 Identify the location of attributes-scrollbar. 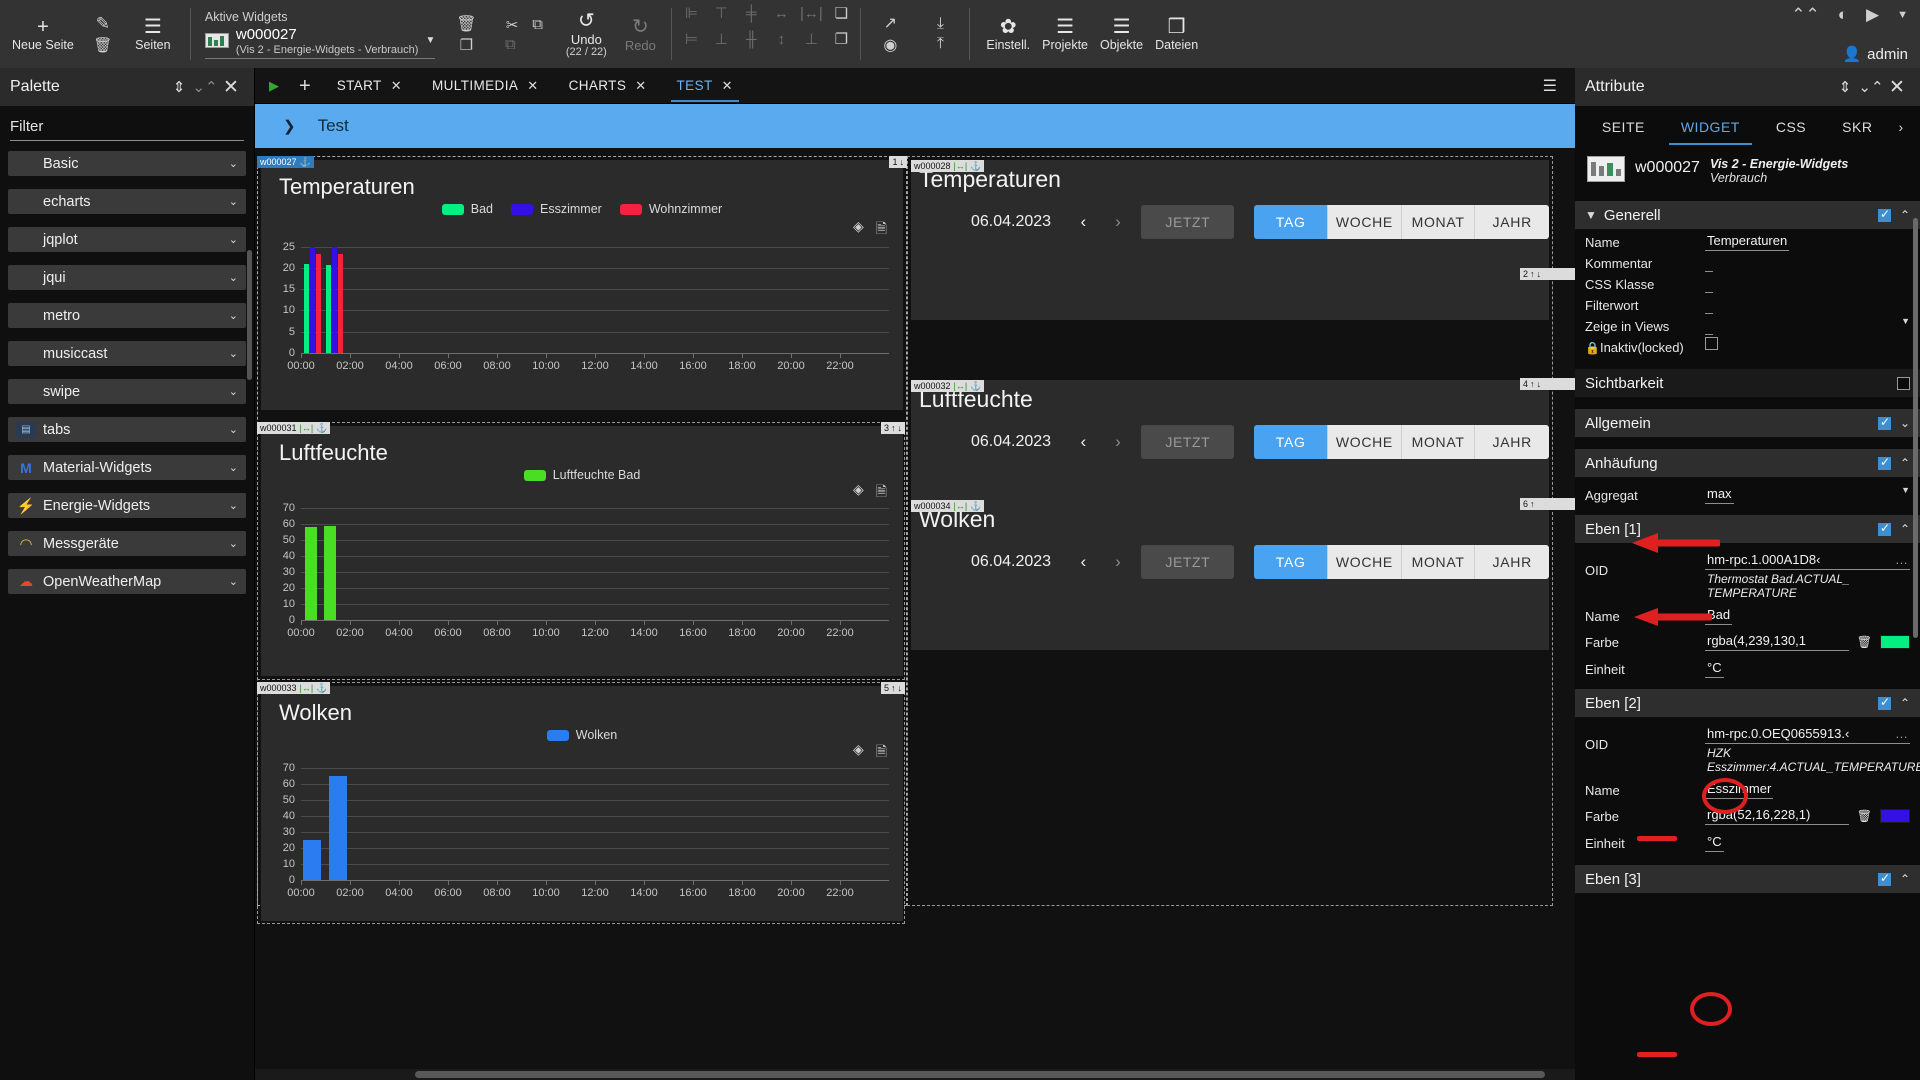
(1915, 428).